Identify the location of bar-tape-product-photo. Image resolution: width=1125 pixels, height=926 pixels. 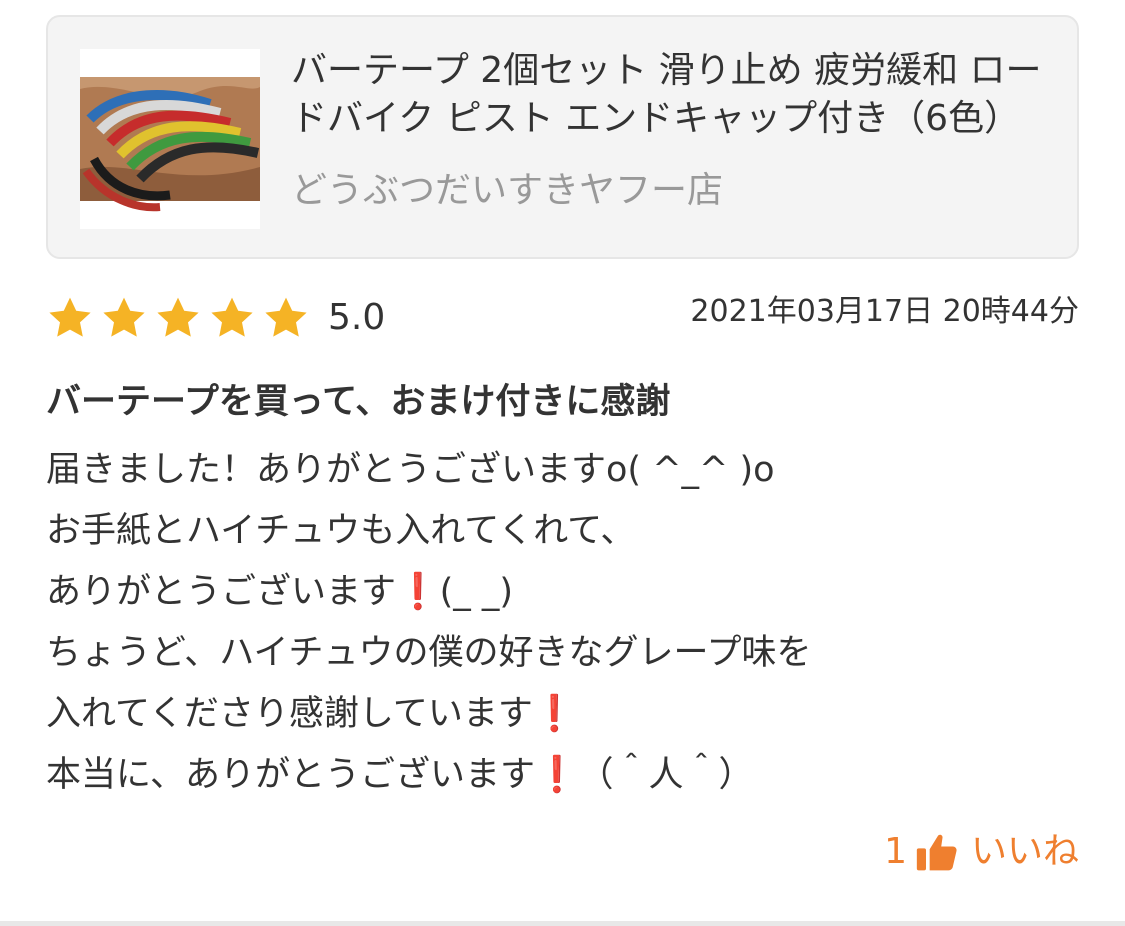
(170, 139).